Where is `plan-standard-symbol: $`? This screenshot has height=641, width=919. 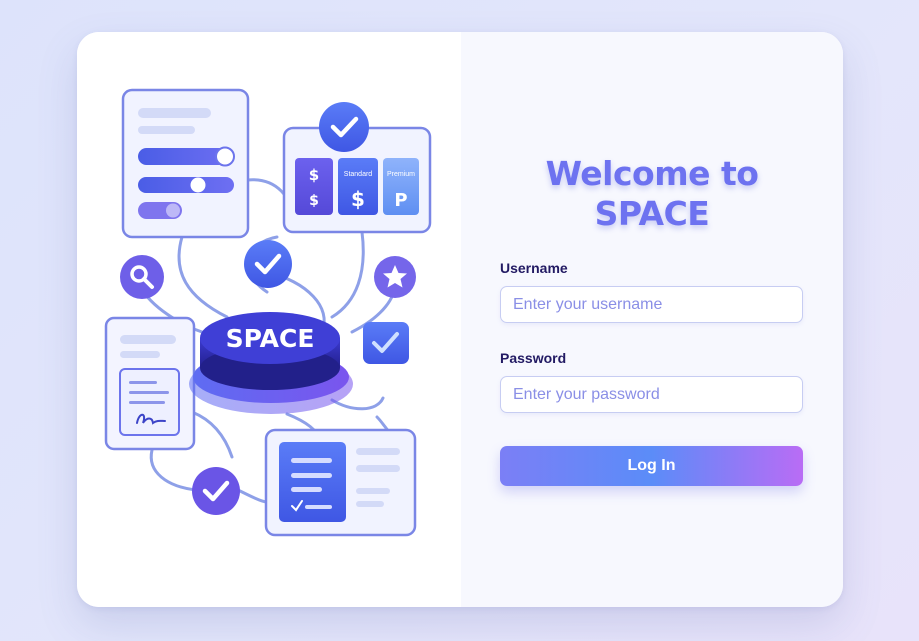
plan-standard-symbol: $ is located at coordinates (358, 199).